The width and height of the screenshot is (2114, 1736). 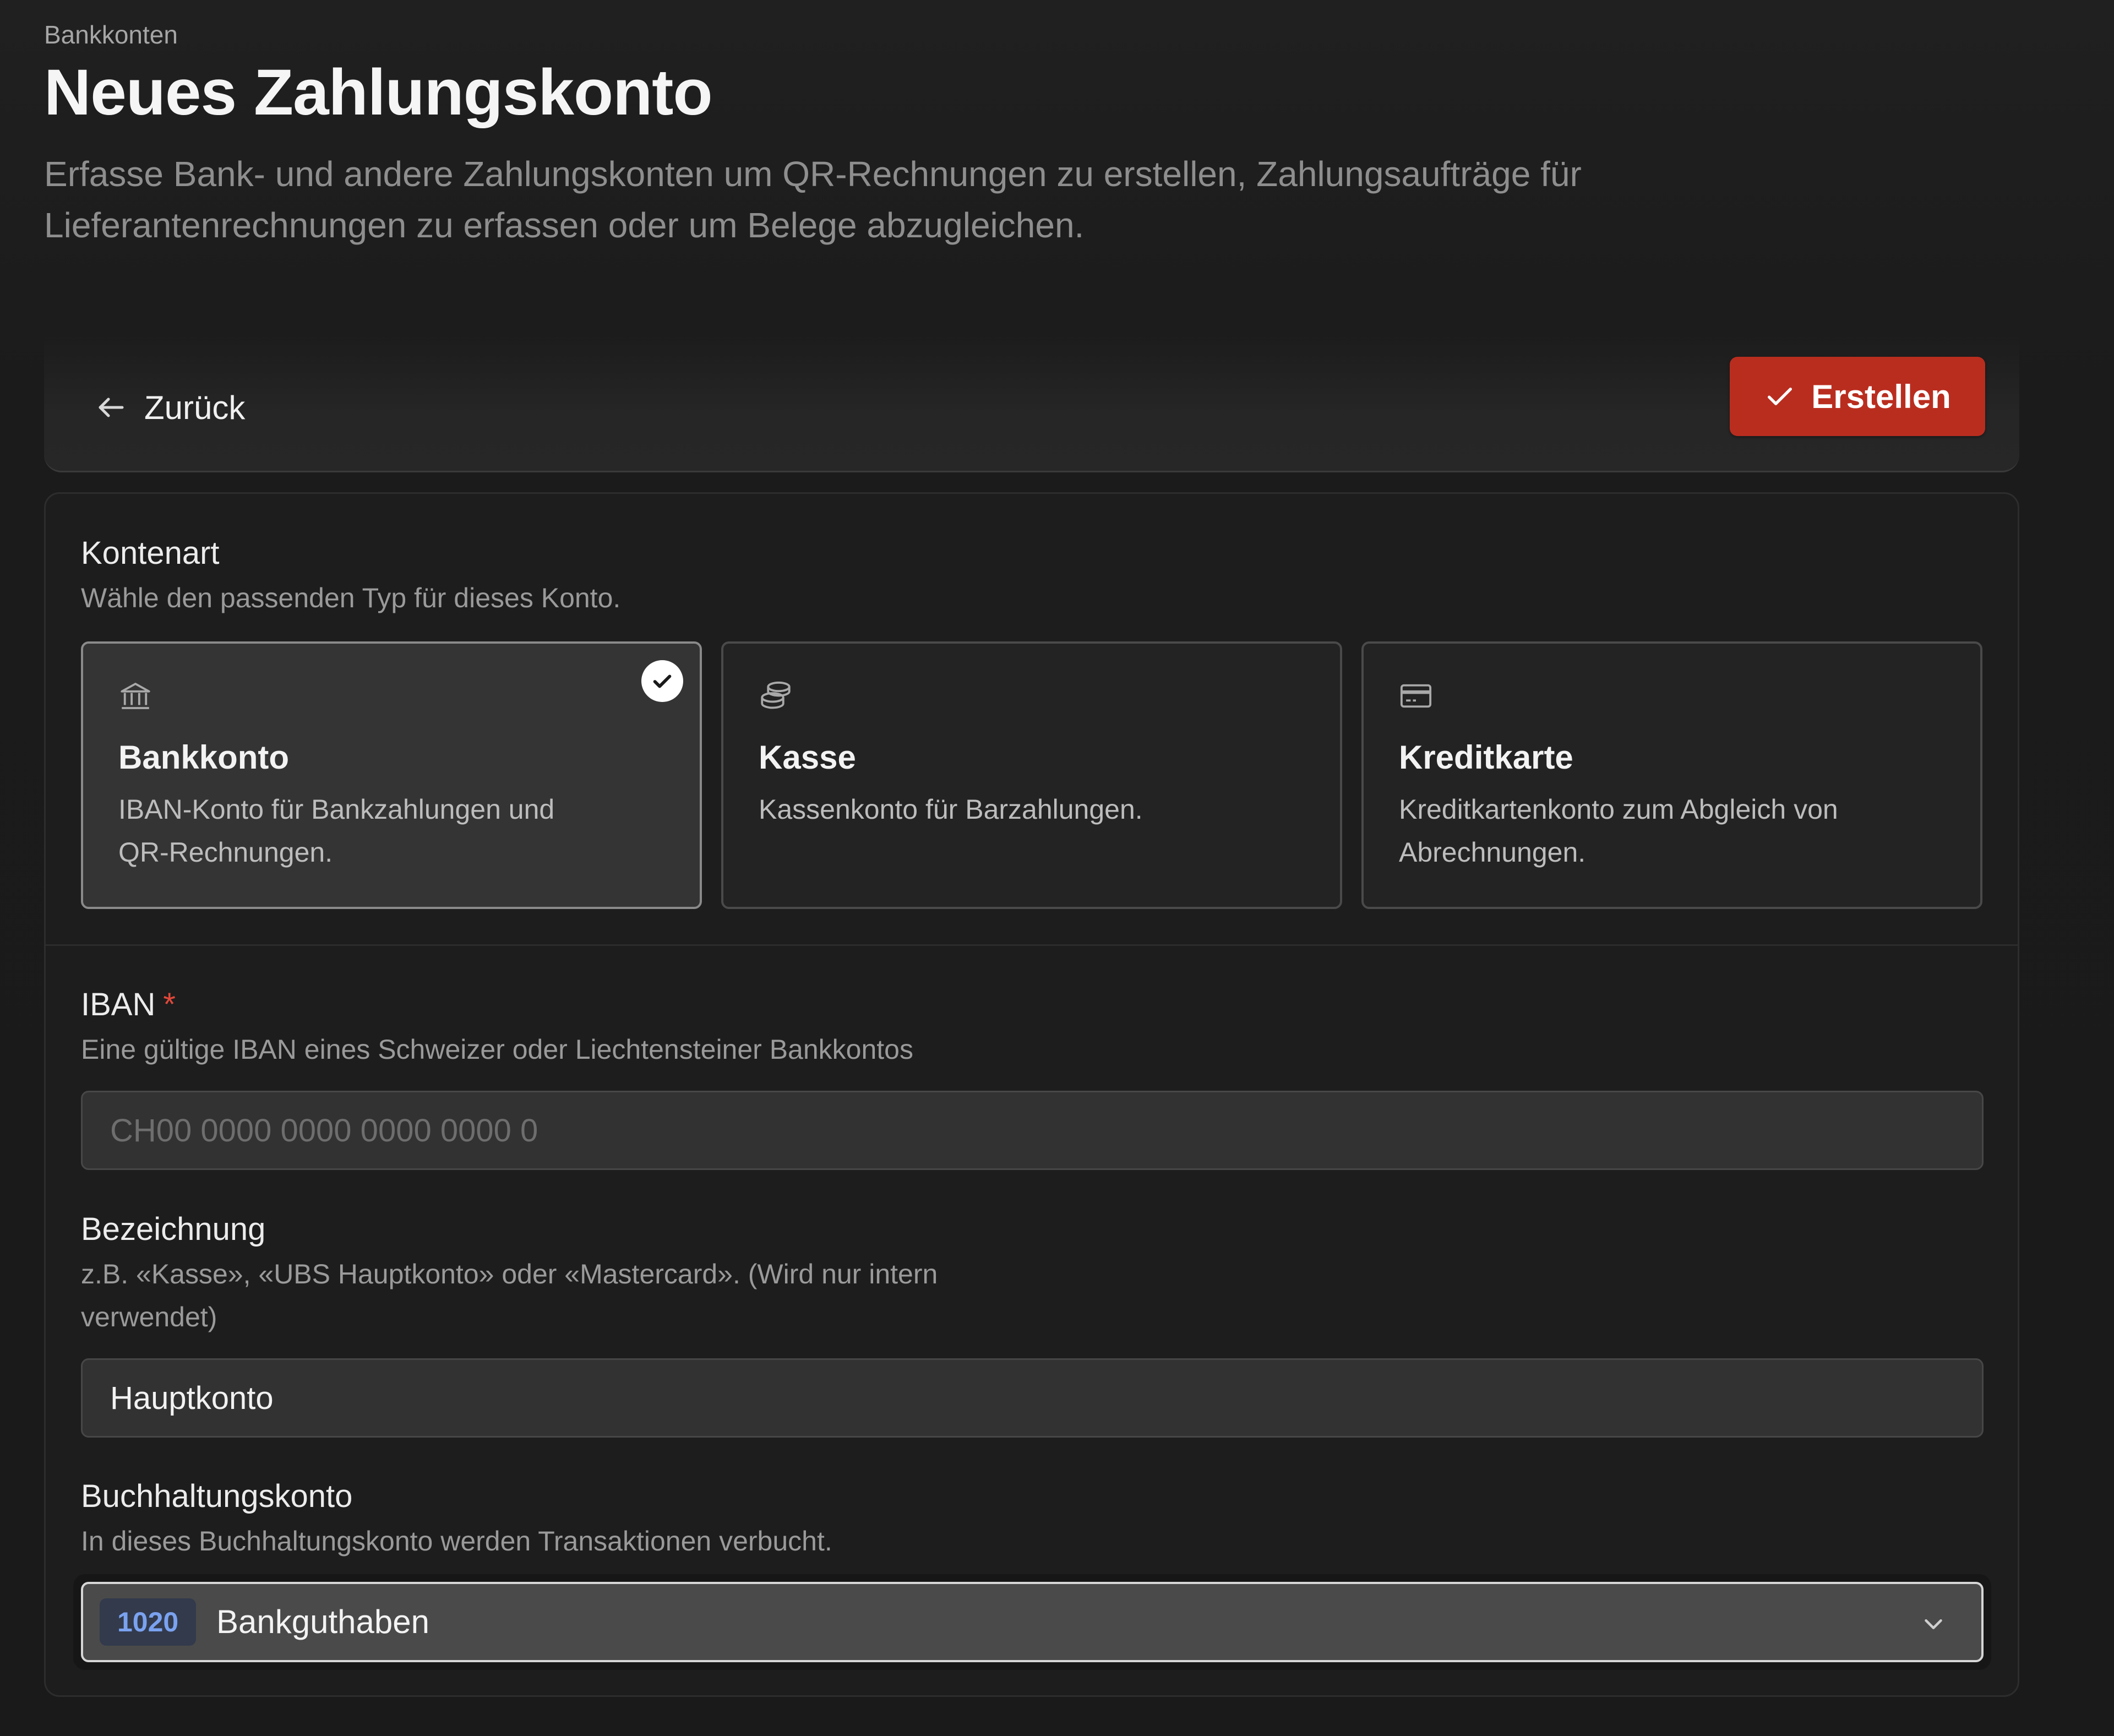 What do you see at coordinates (1881, 396) in the screenshot?
I see `create-button-label: Erstellen` at bounding box center [1881, 396].